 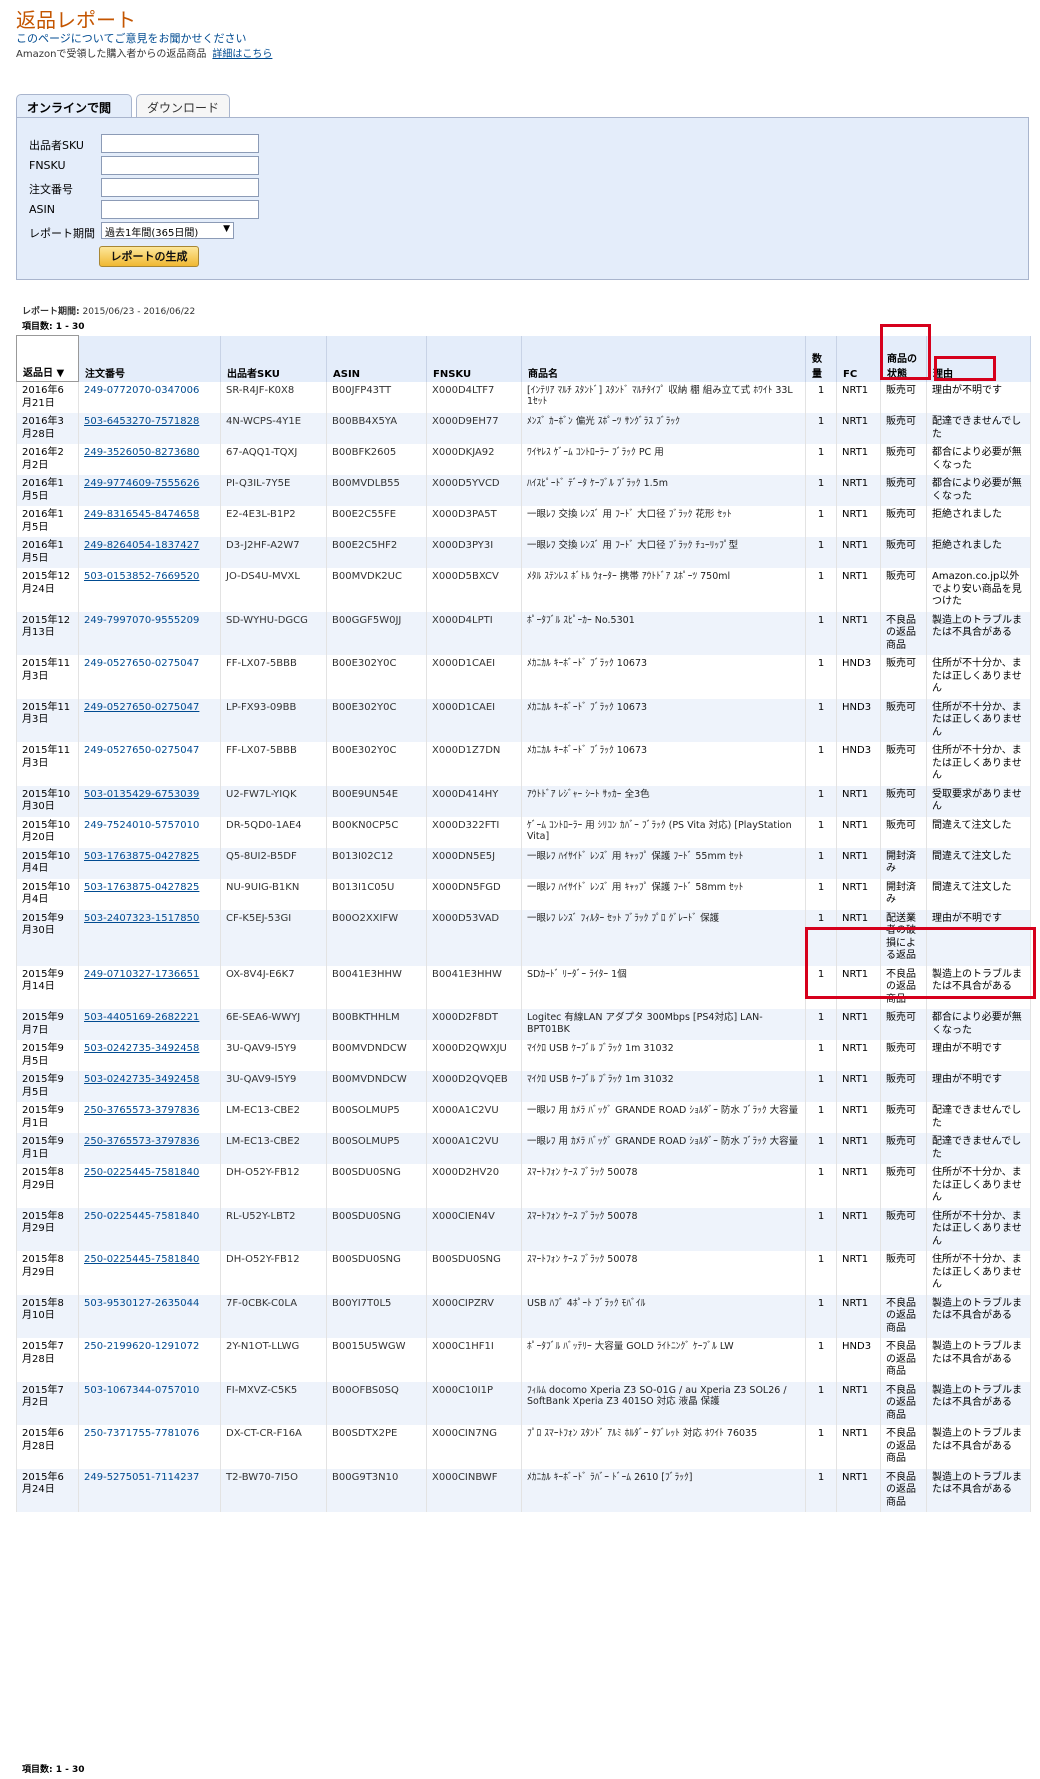 I want to click on cell-reason: 住所が不十分か、または正しくありません, so click(x=978, y=720).